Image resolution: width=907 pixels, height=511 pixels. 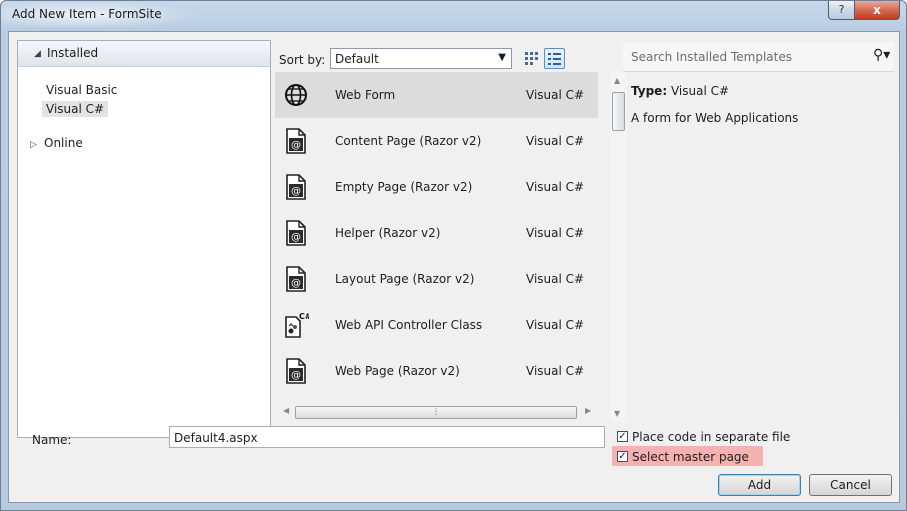 I want to click on tree-node-online: Online, so click(x=63, y=143).